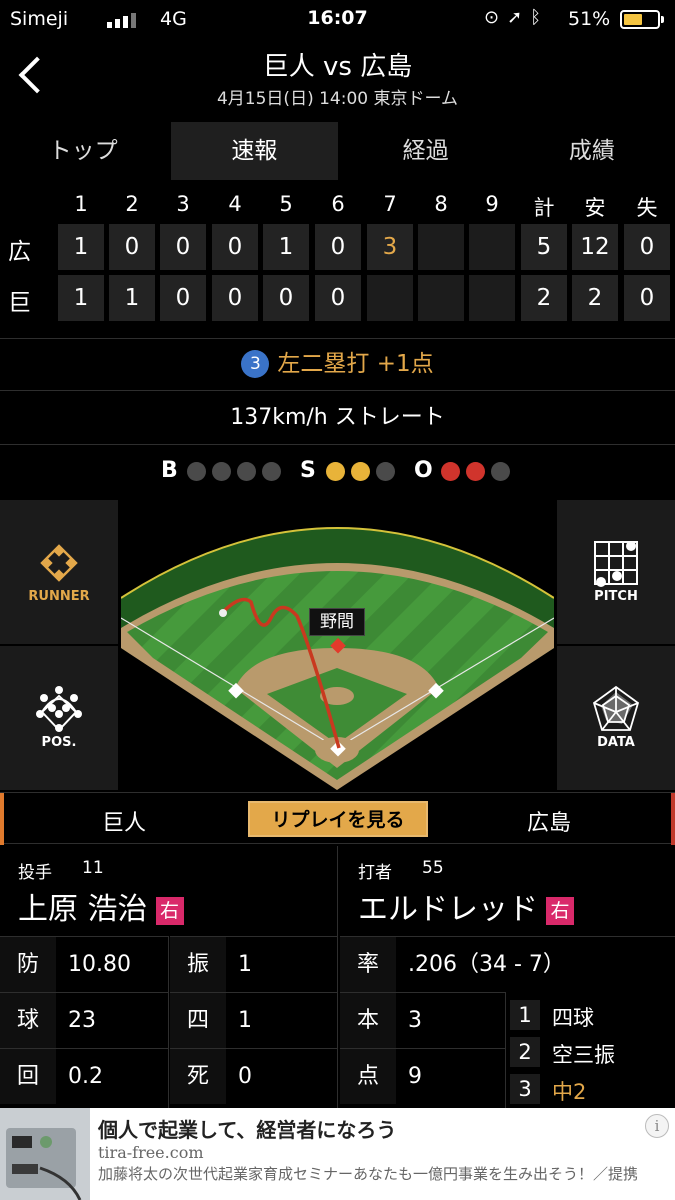  I want to click on runner-button: RUNNER, so click(59, 572).